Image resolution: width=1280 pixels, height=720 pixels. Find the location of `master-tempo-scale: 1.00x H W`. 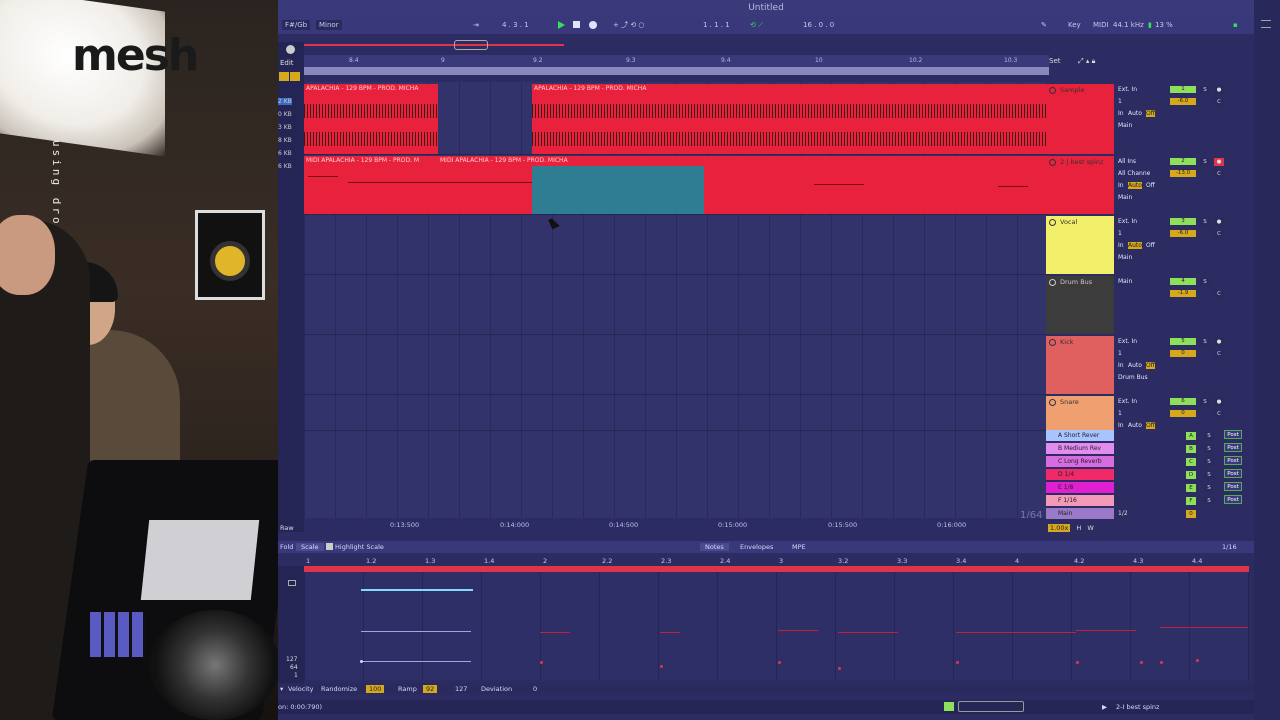

master-tempo-scale: 1.00x H W is located at coordinates (1071, 528).